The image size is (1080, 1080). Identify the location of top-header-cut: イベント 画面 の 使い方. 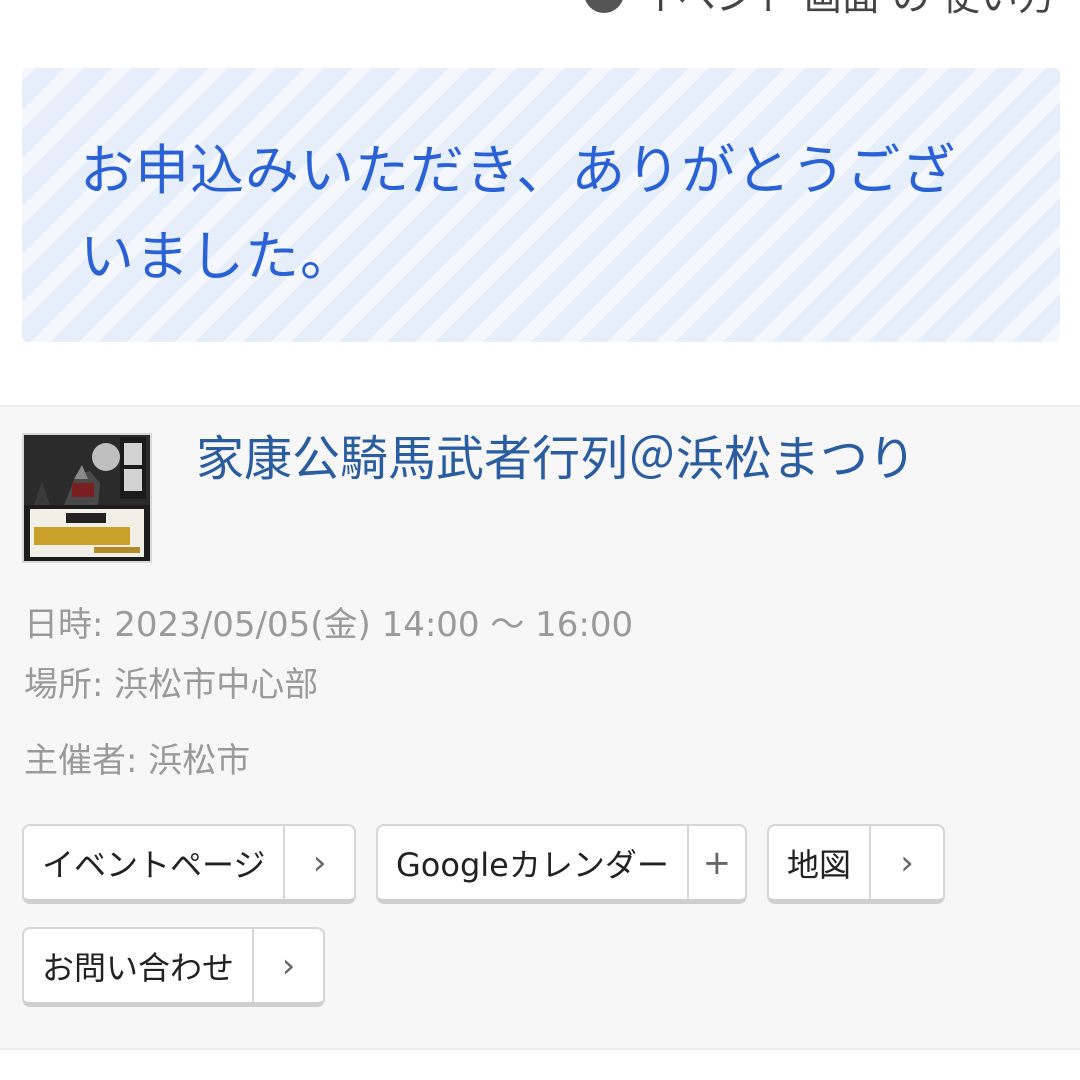
(819, 9).